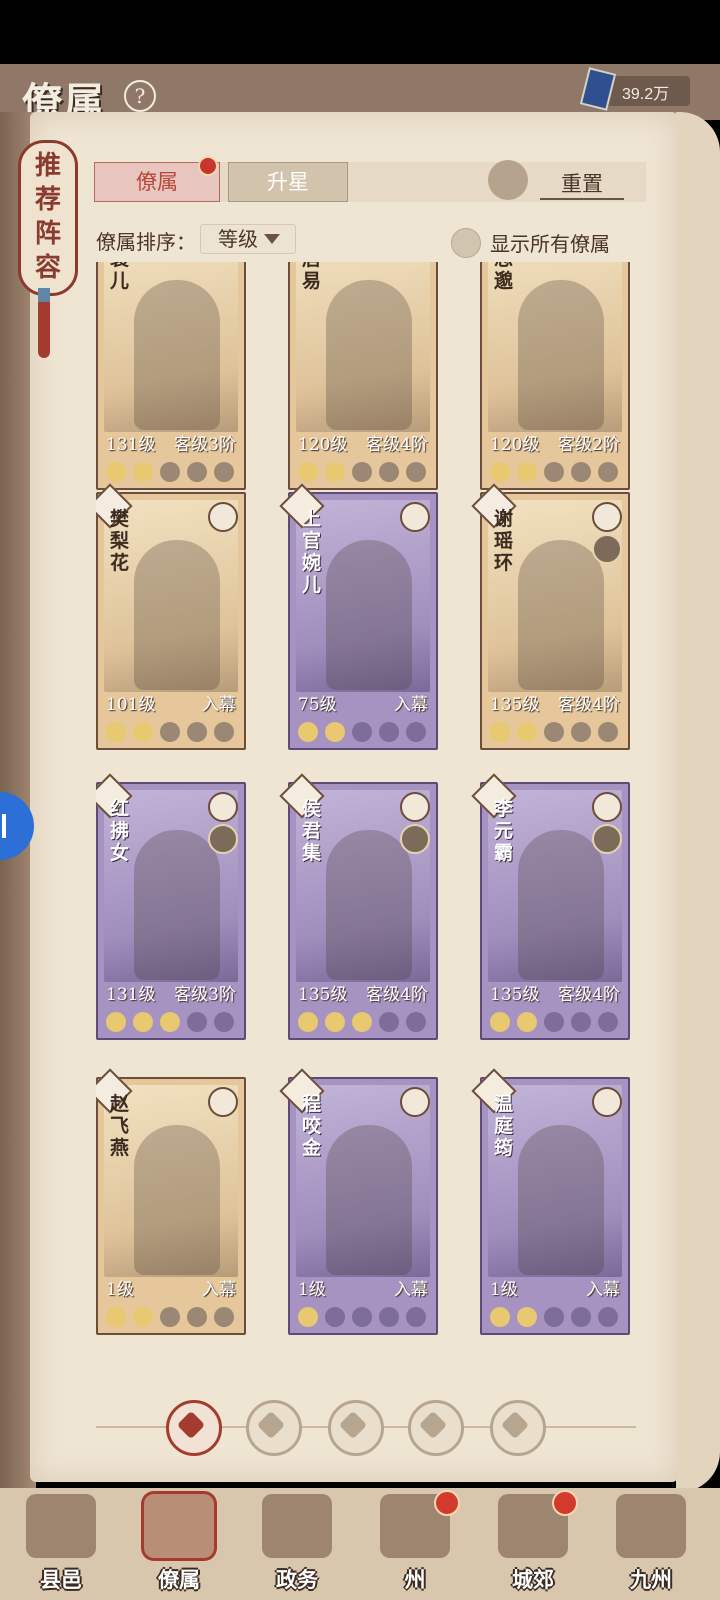 The width and height of the screenshot is (720, 1600). I want to click on staff-card: 樊梨花 101级 入幕, so click(171, 616).